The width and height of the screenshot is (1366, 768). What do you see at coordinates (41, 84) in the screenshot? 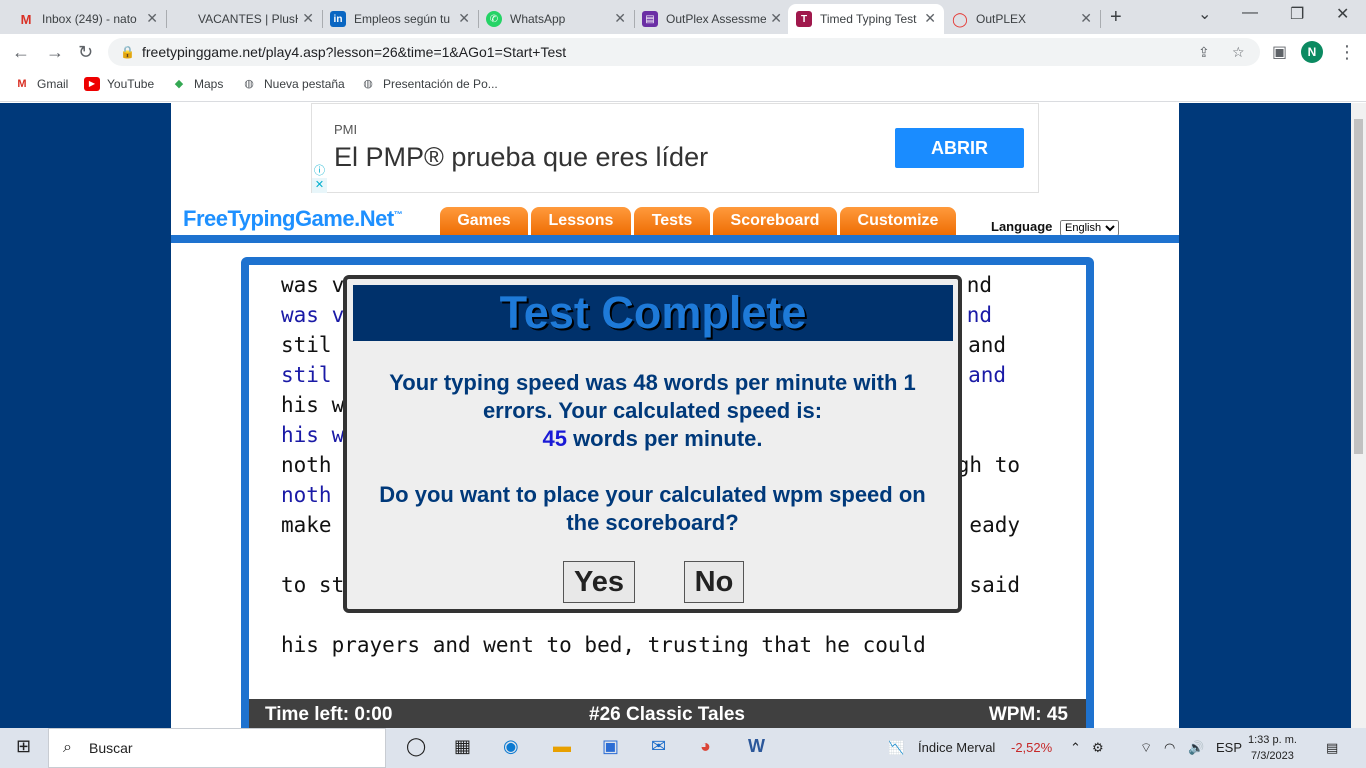
I see `bookmark-gmail: M Gmail` at bounding box center [41, 84].